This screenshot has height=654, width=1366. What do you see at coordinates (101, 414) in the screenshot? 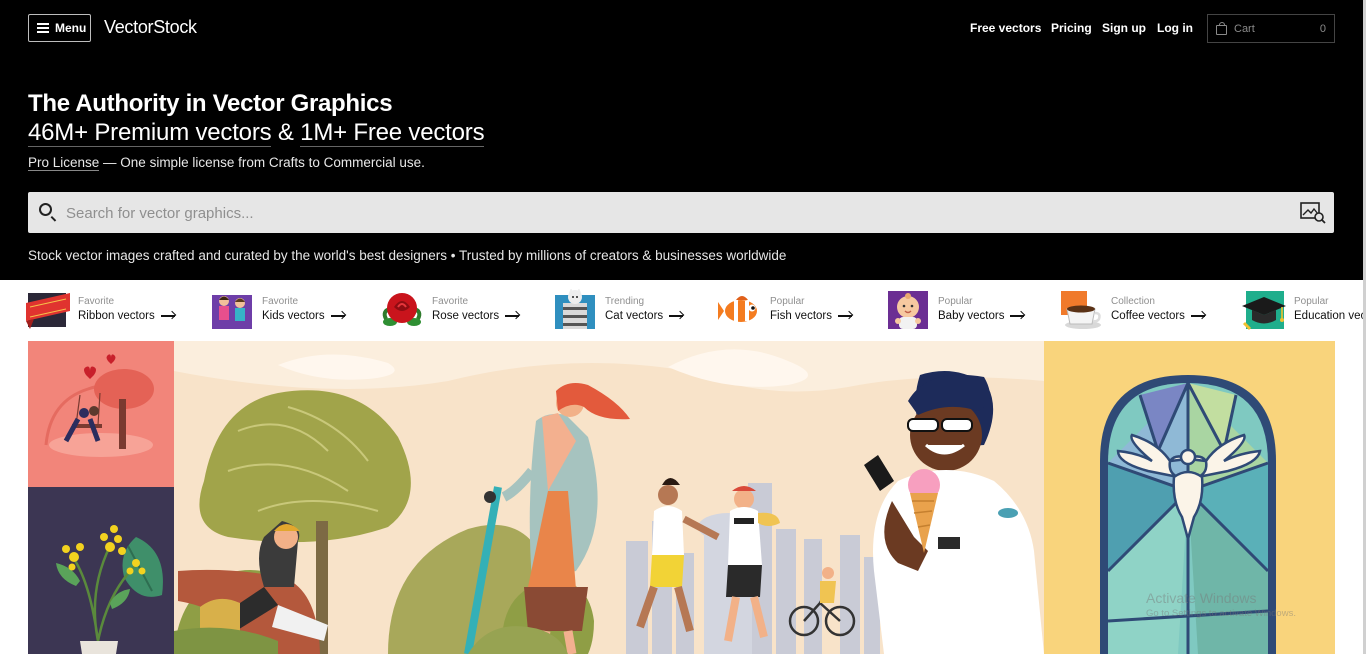
I see `love-swing-illustration` at bounding box center [101, 414].